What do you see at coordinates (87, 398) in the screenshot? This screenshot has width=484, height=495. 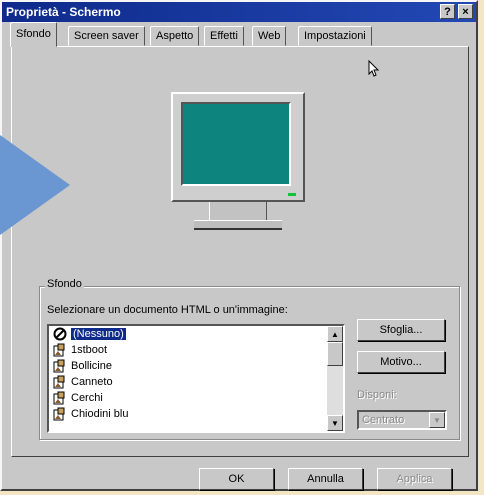 I see `list-item-label: Cerchi` at bounding box center [87, 398].